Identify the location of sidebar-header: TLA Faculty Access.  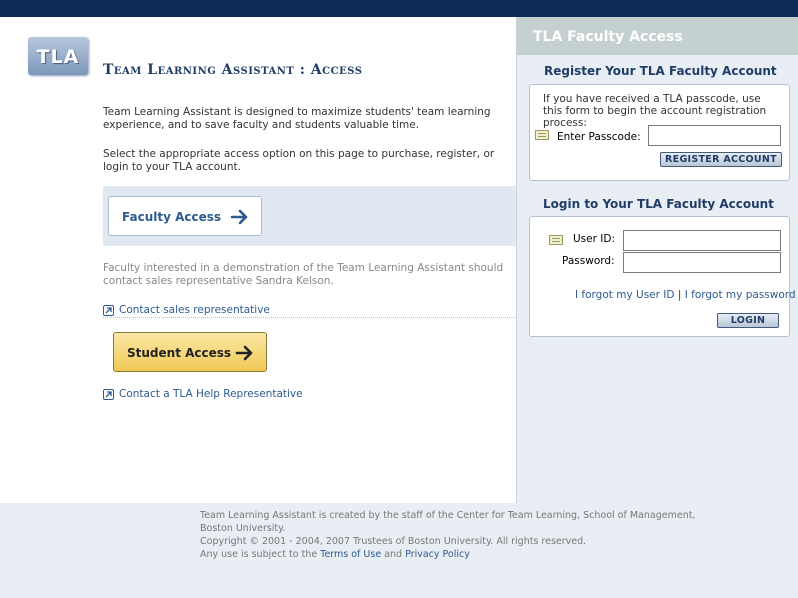
(657, 36).